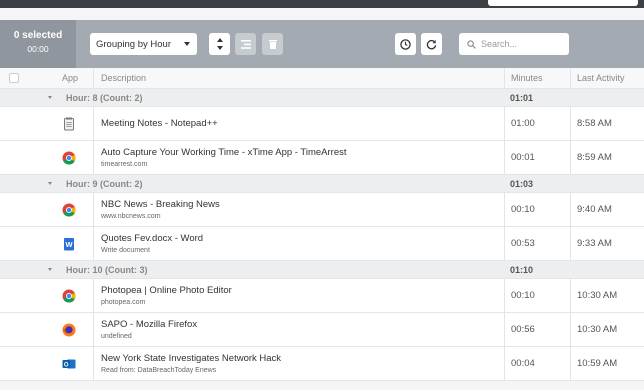 Image resolution: width=644 pixels, height=390 pixels. I want to click on last-activity-cell: 9:33 AM, so click(607, 243).